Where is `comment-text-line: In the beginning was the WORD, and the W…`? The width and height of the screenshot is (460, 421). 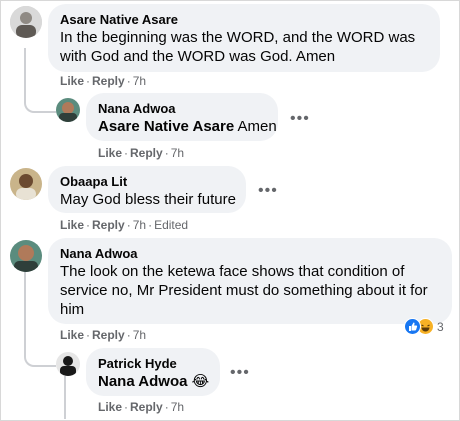
comment-text-line: In the beginning was the WORD, and the W… is located at coordinates (238, 37).